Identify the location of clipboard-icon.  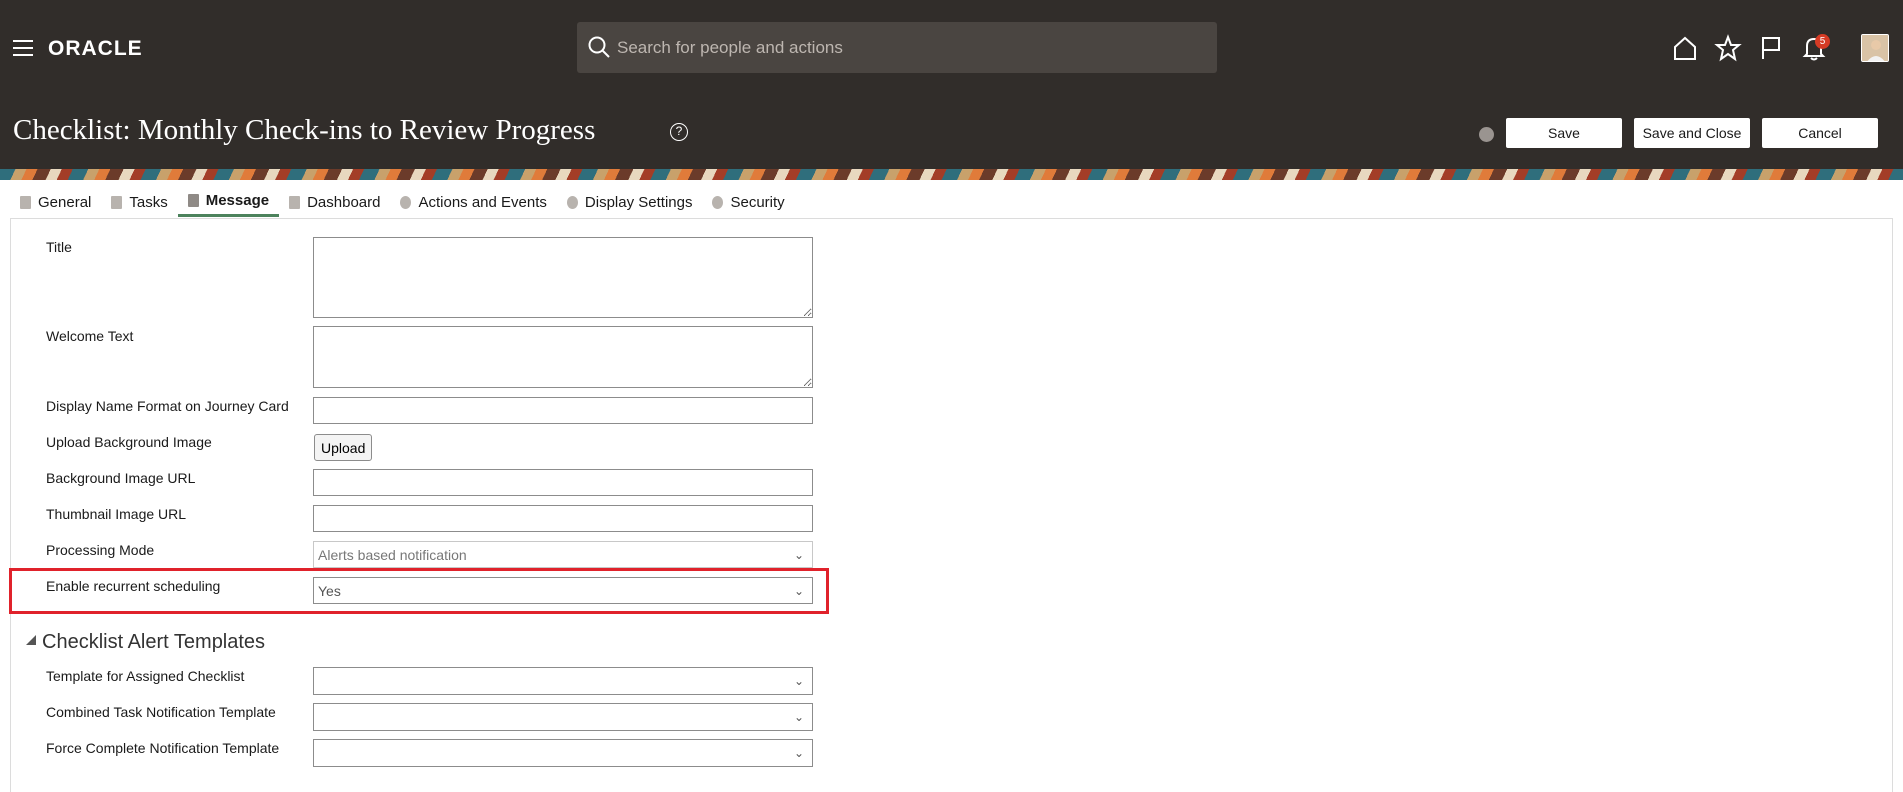
(117, 202).